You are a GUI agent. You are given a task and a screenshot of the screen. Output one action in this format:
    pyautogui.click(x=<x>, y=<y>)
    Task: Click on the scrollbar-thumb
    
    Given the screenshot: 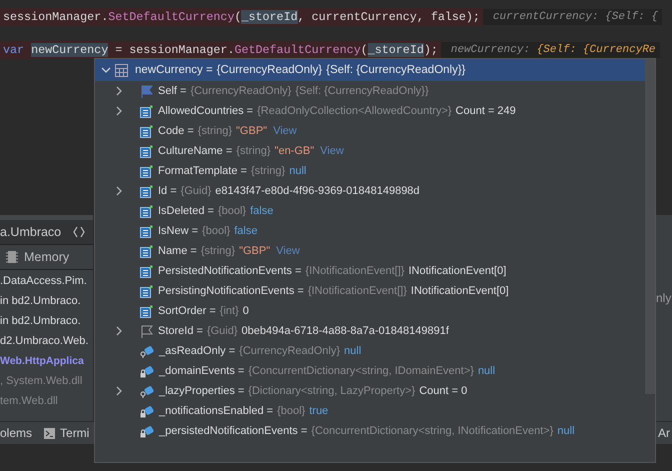 What is the action you would take?
    pyautogui.click(x=650, y=226)
    